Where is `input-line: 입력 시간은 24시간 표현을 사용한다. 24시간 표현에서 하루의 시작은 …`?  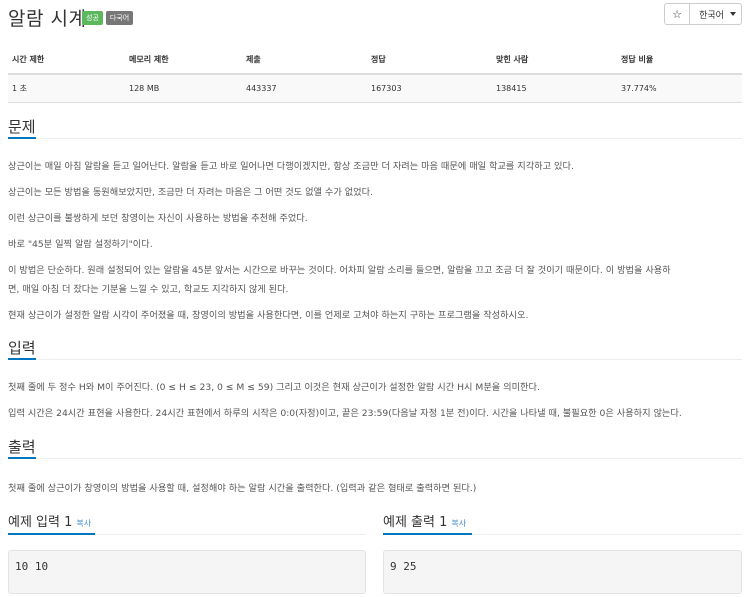
input-line: 입력 시간은 24시간 표현을 사용한다. 24시간 표현에서 하루의 시작은 … is located at coordinates (345, 413).